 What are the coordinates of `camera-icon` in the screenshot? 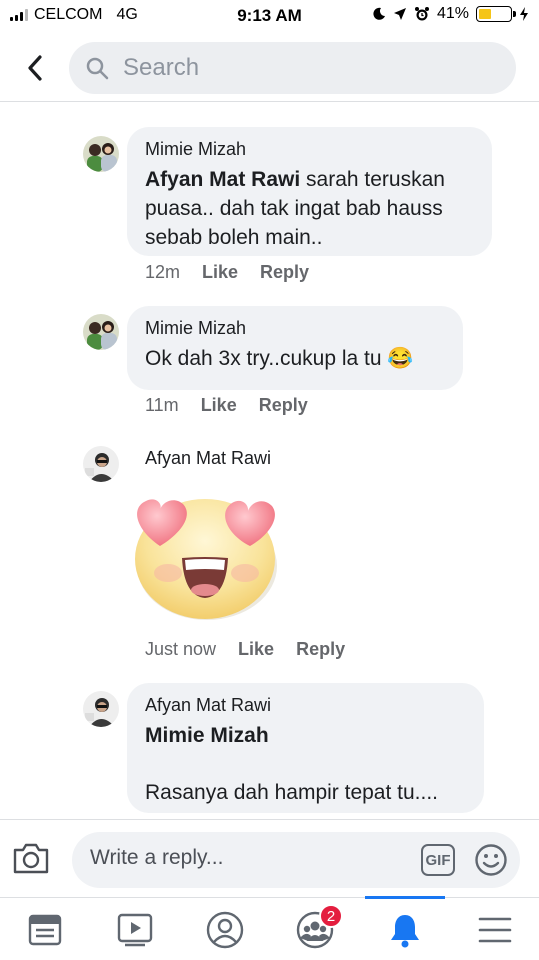 It's located at (31, 858).